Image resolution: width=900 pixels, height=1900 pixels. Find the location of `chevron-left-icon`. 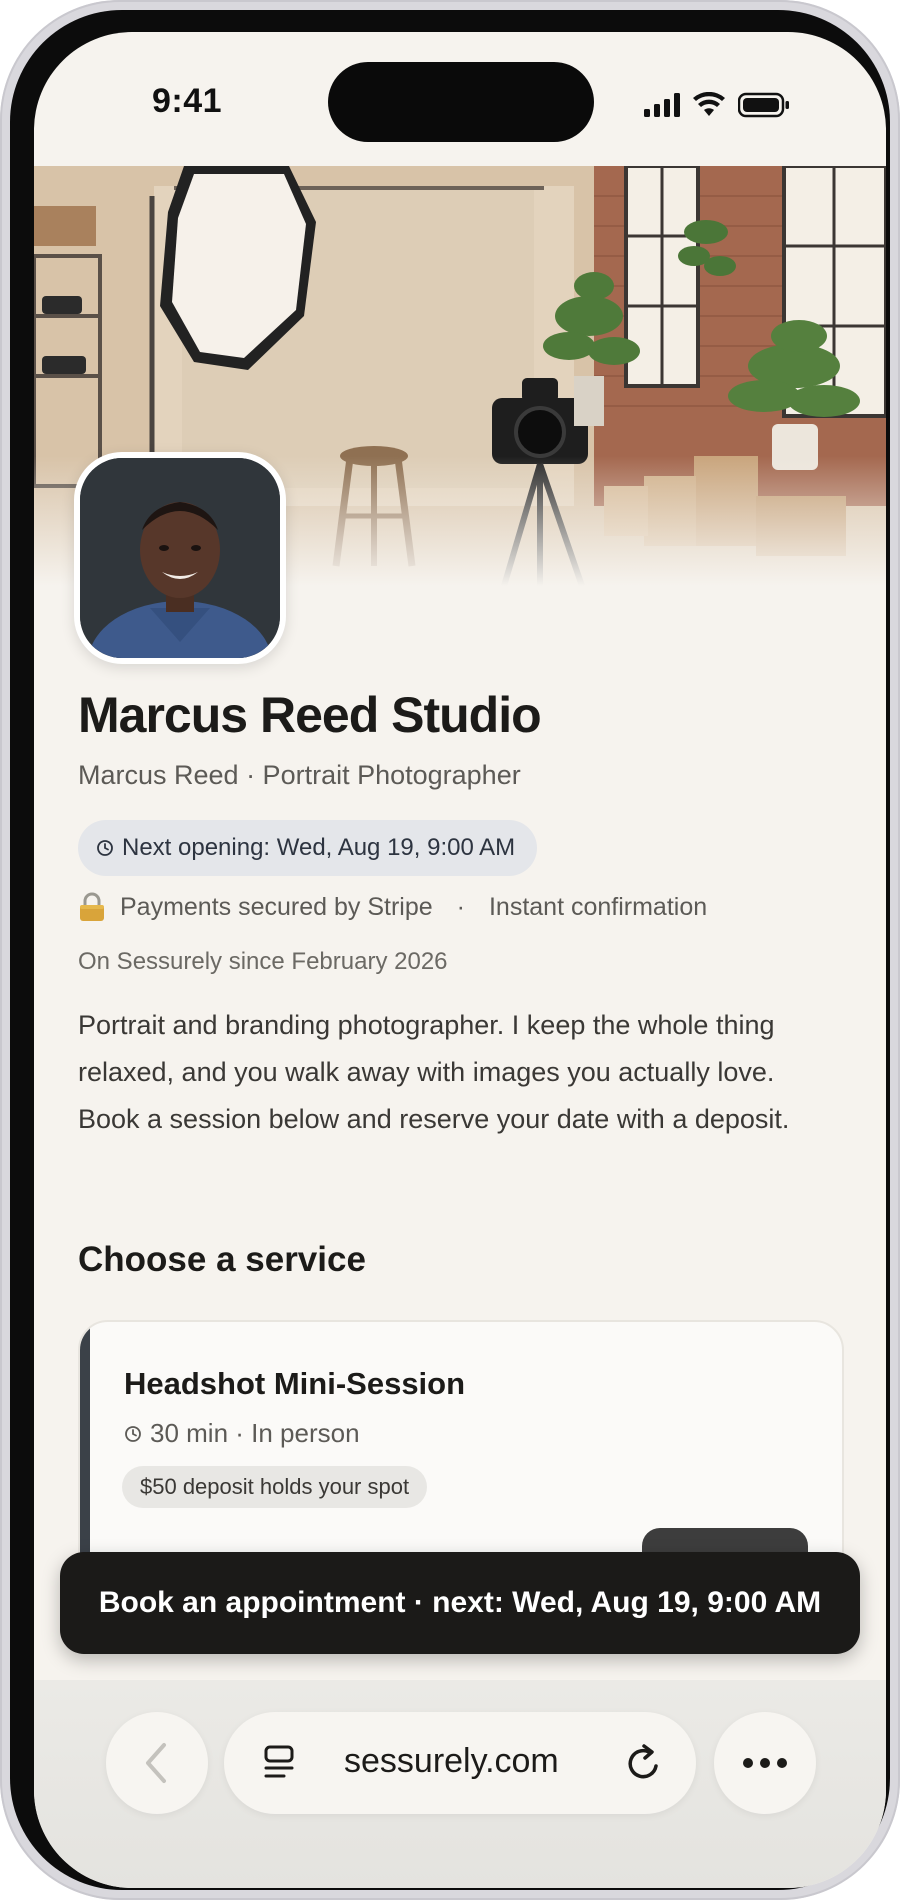

chevron-left-icon is located at coordinates (156, 1763).